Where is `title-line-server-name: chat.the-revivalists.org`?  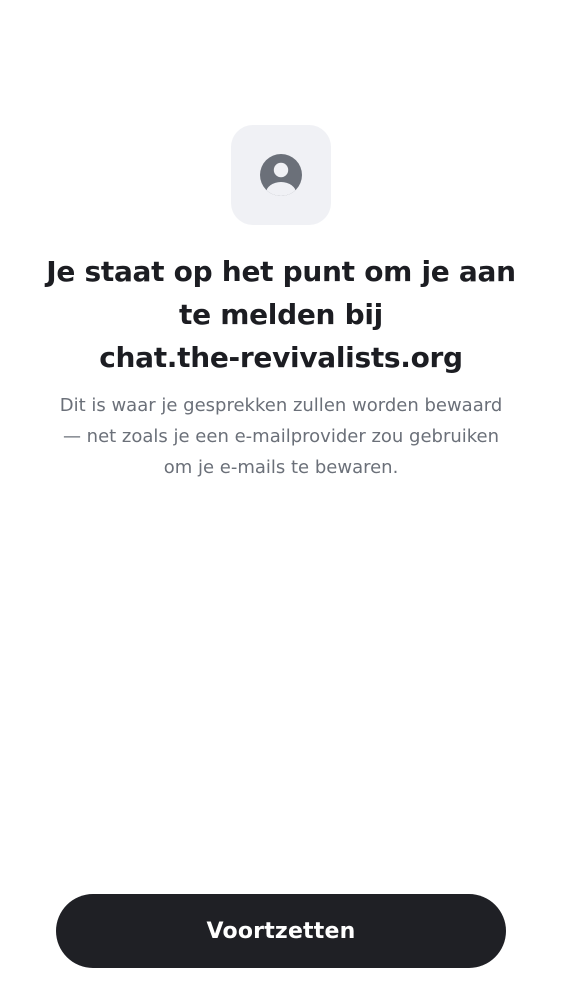 title-line-server-name: chat.the-revivalists.org is located at coordinates (281, 357).